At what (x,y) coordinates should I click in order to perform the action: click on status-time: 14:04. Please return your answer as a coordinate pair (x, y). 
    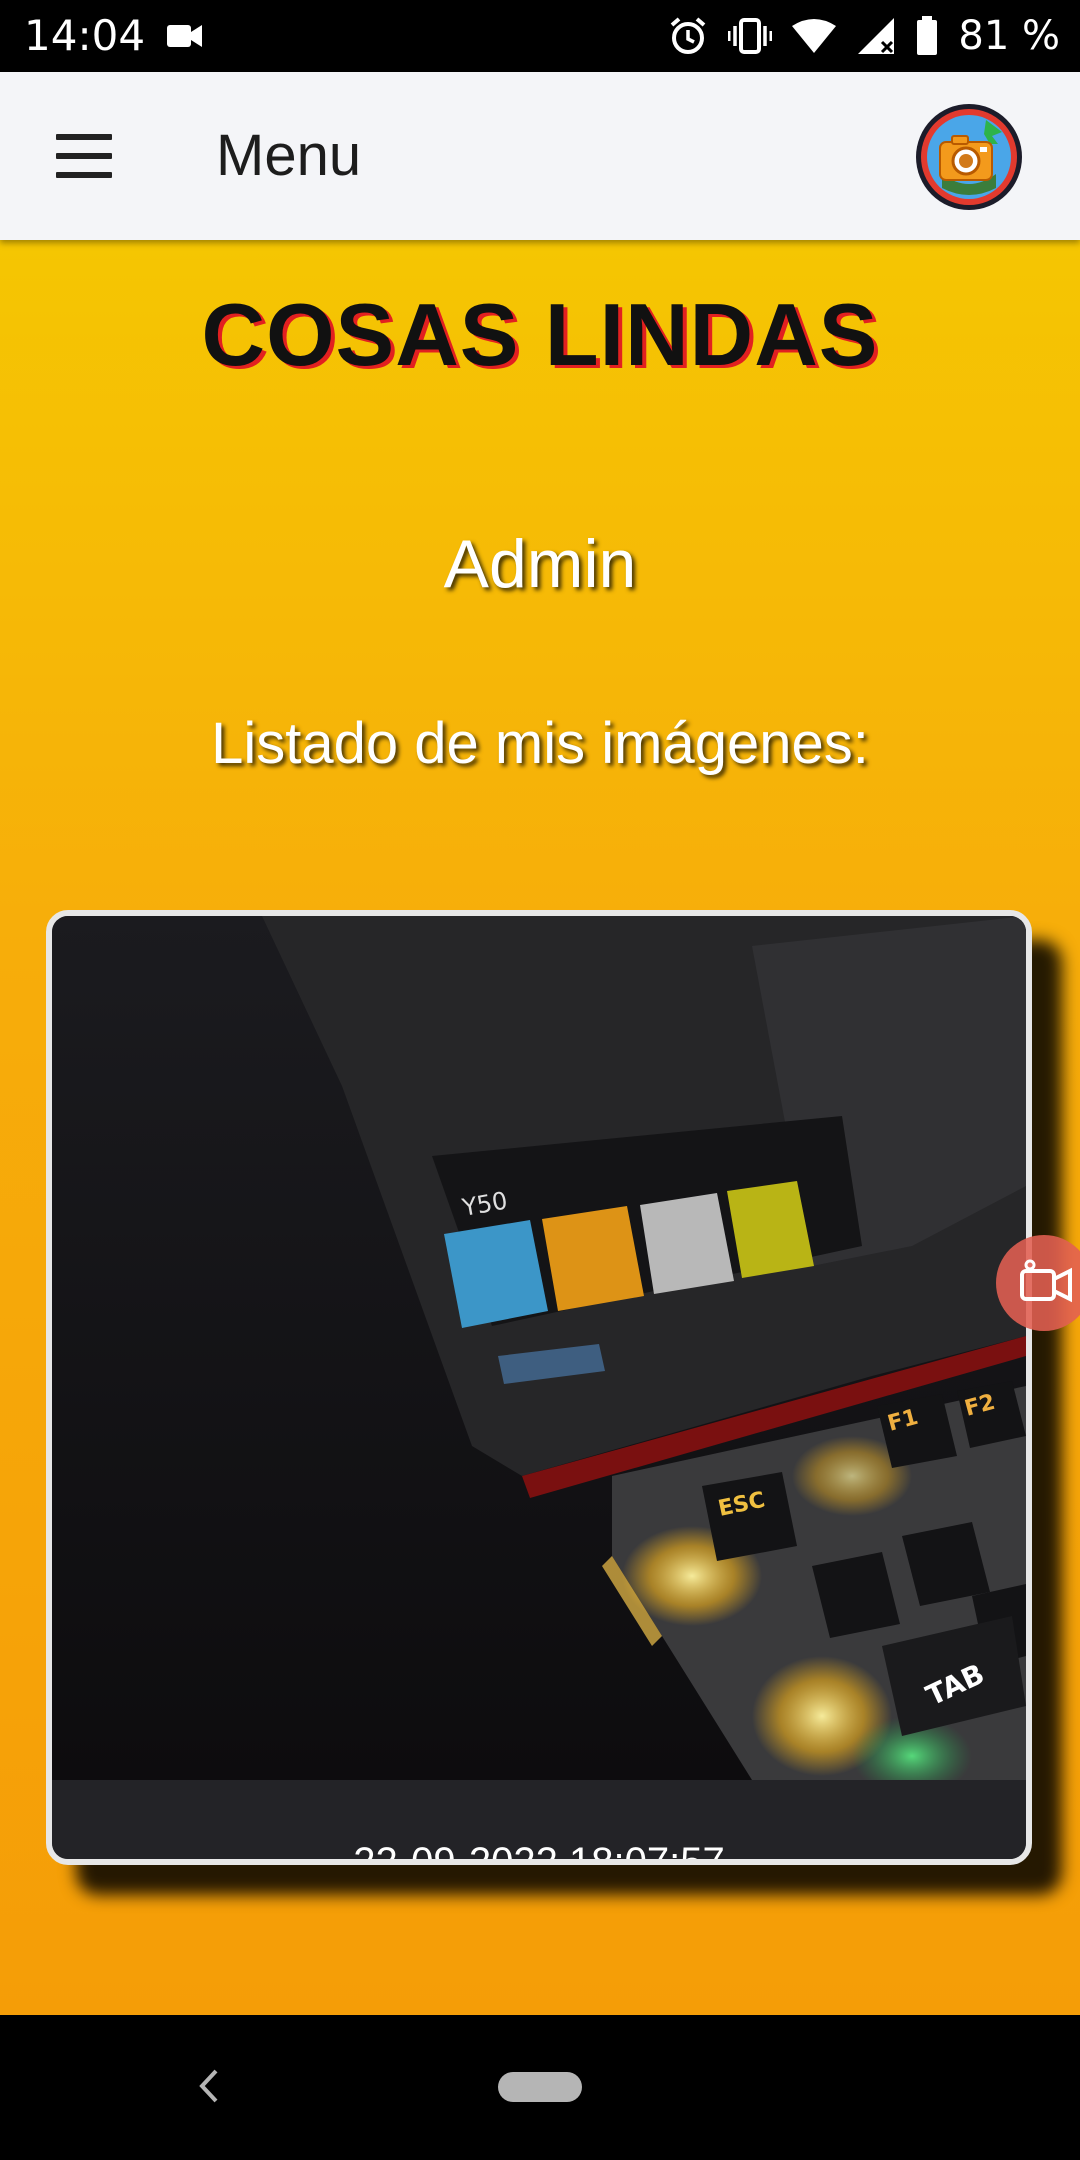
    Looking at the image, I should click on (85, 35).